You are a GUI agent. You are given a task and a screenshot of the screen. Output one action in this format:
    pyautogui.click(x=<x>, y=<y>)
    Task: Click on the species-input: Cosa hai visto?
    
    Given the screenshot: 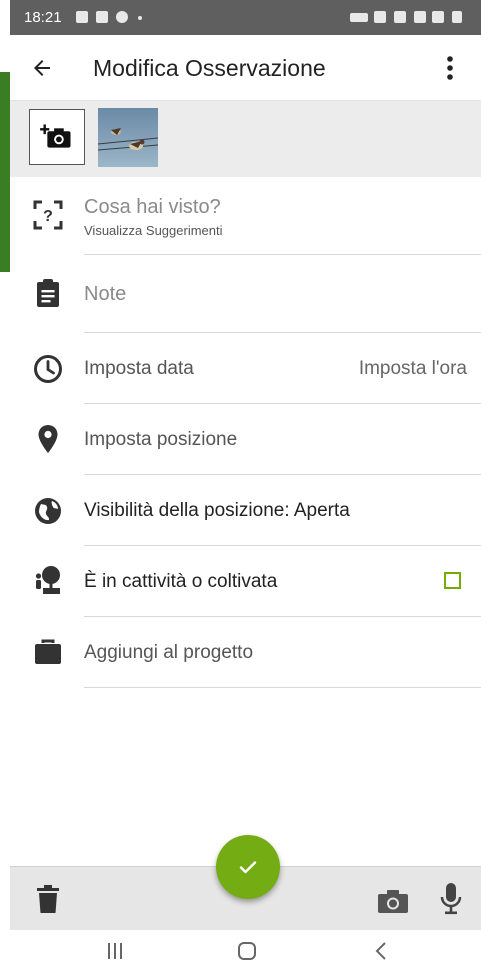 What is the action you would take?
    pyautogui.click(x=152, y=207)
    